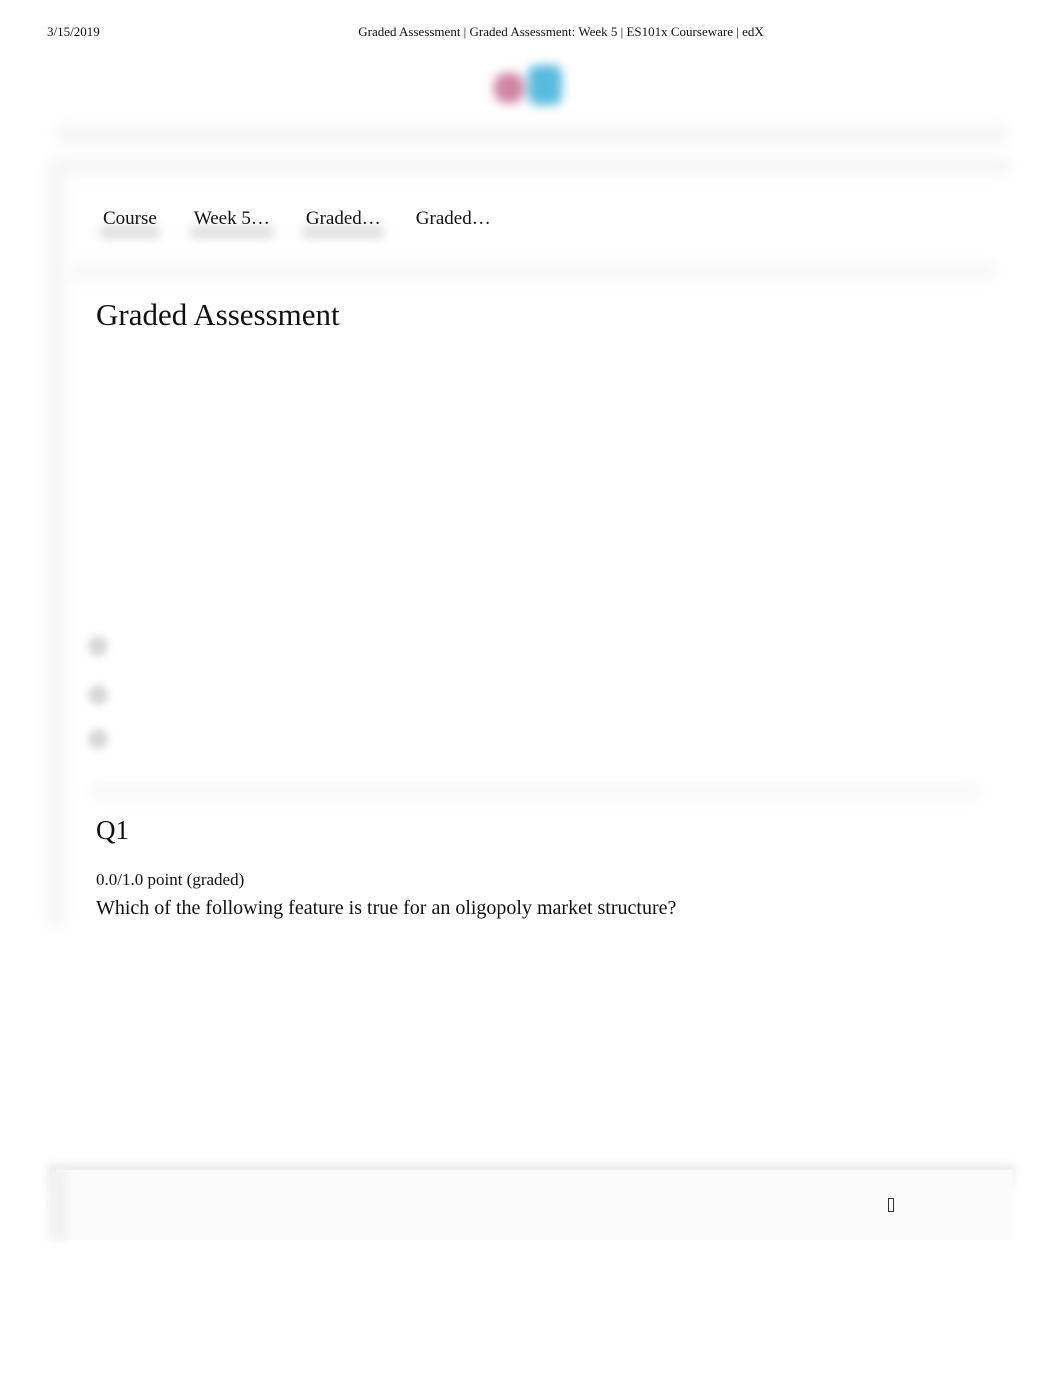 This screenshot has width=1062, height=1375. Describe the element at coordinates (532, 134) in the screenshot. I see `top-nav-bar` at that location.